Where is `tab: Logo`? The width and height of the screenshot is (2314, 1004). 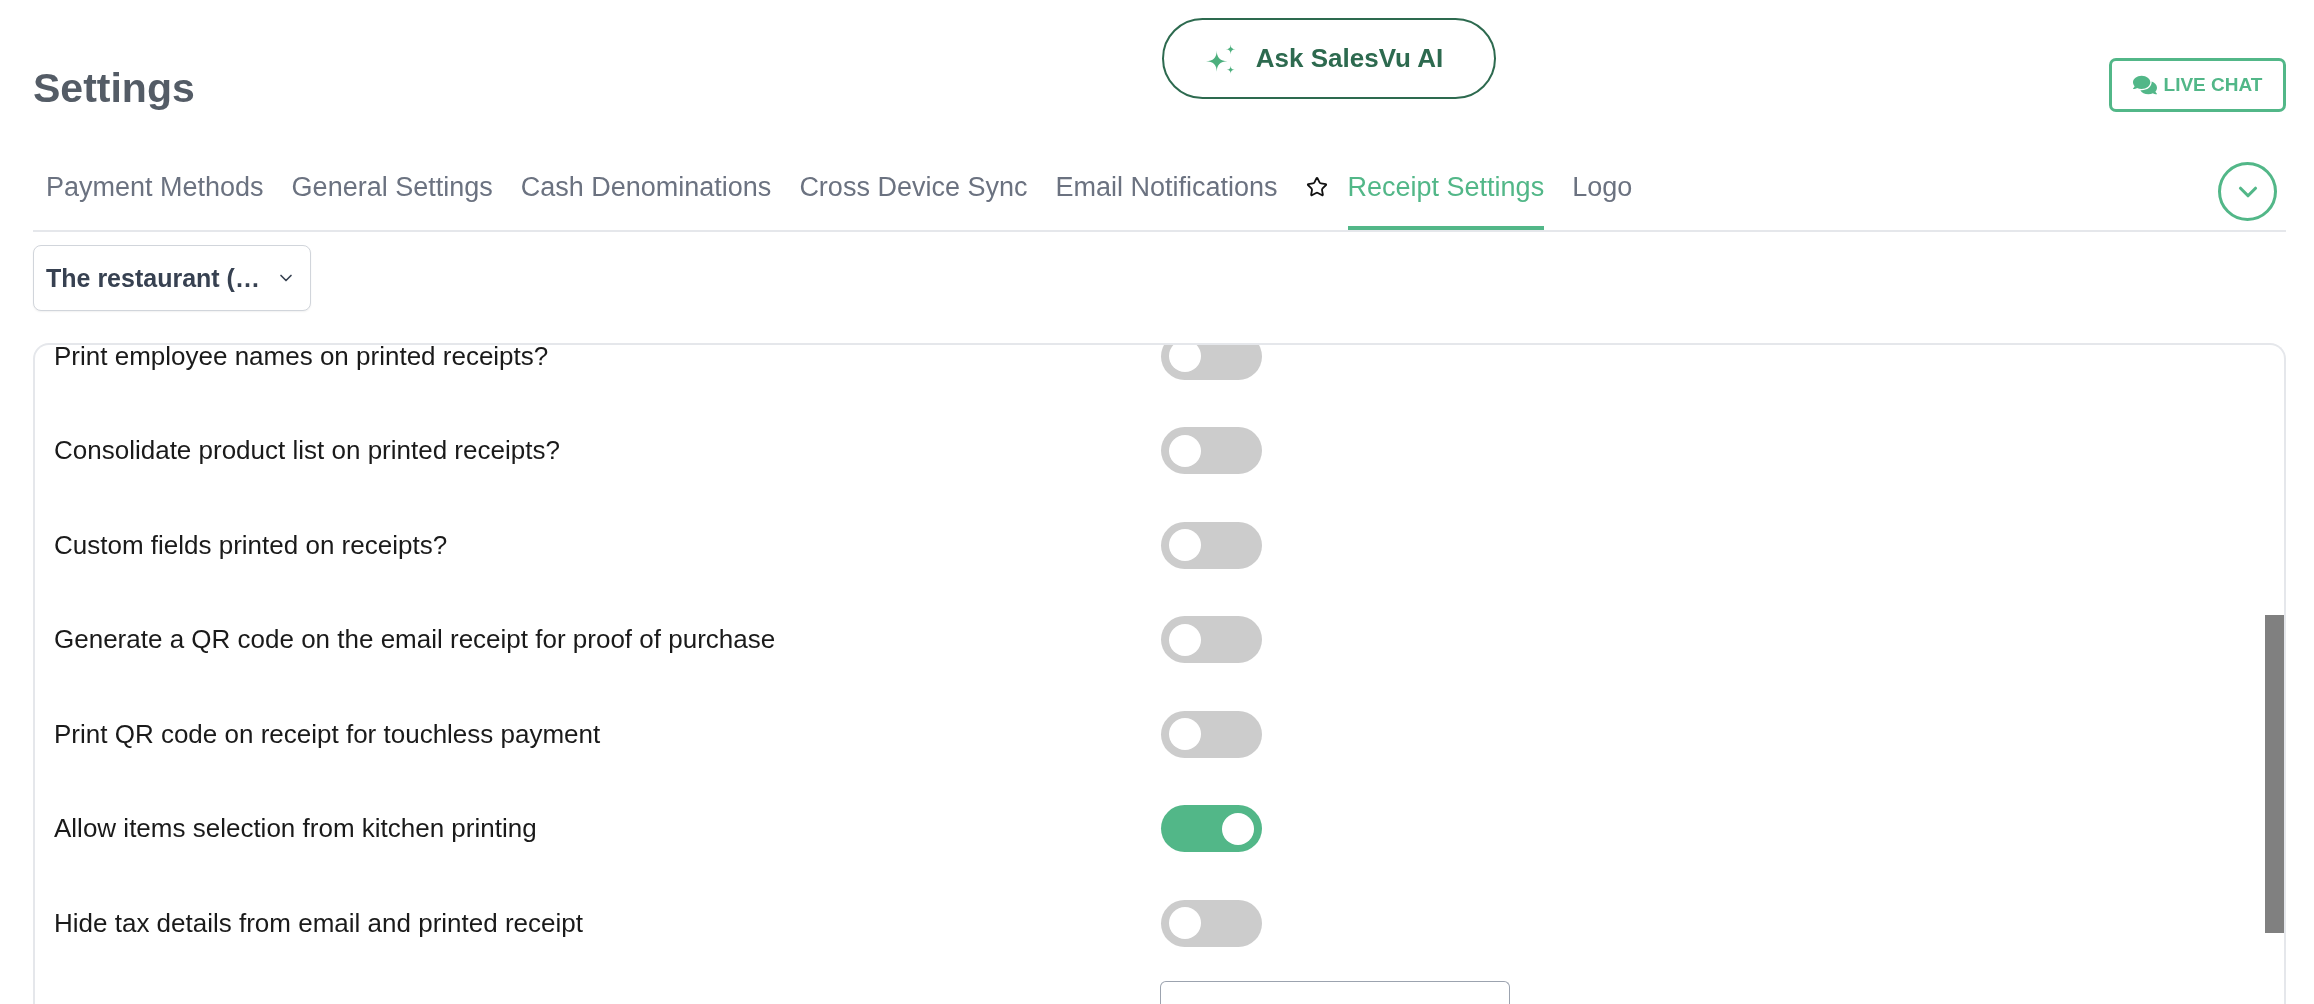
tab: Logo is located at coordinates (1602, 196).